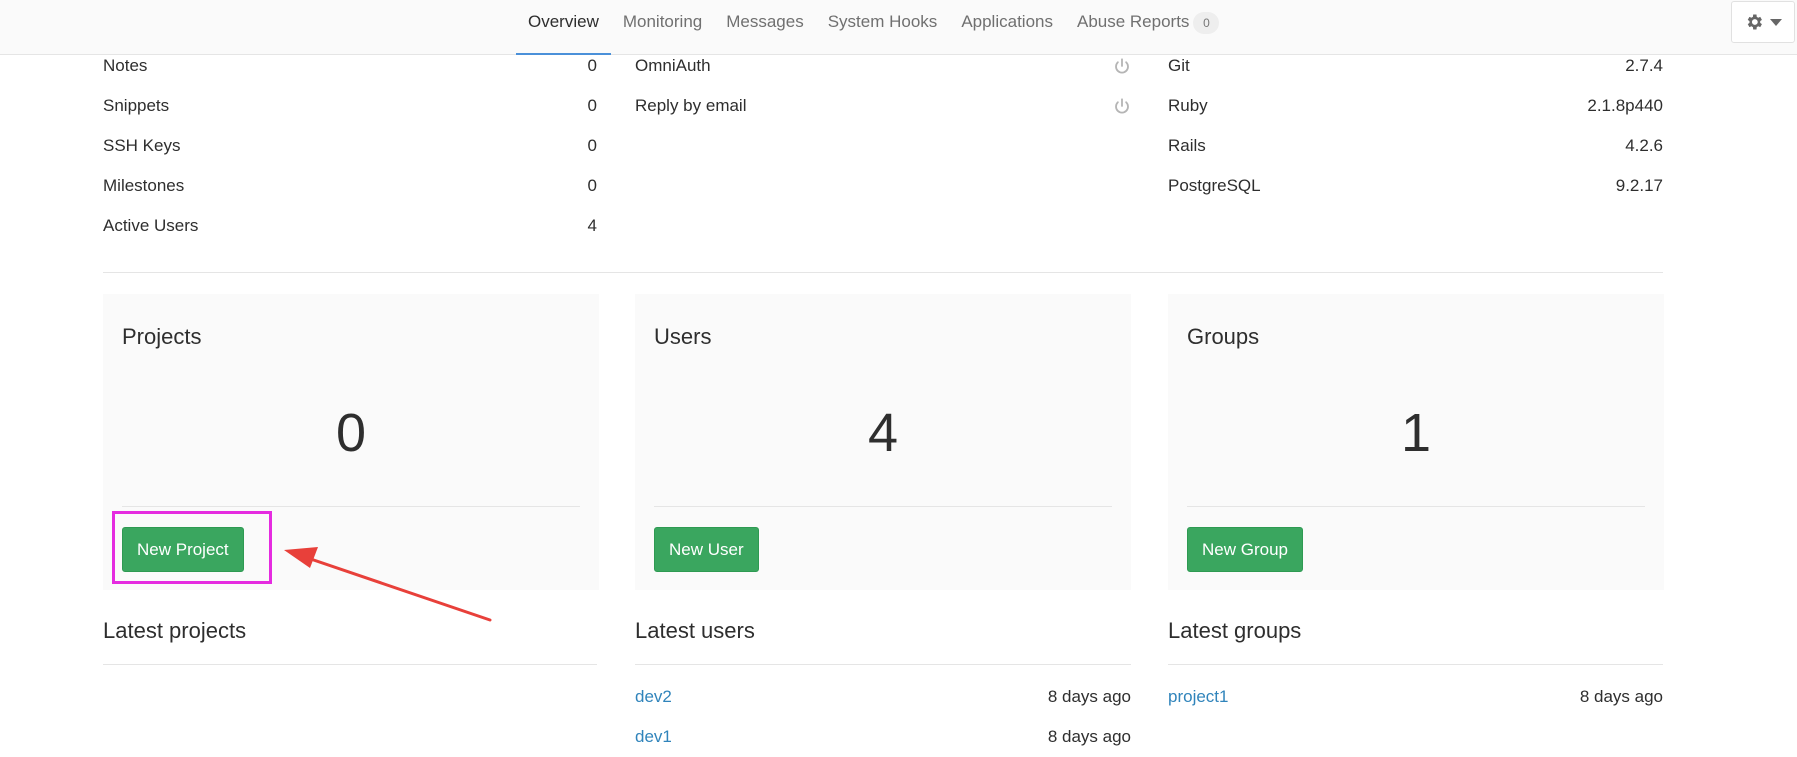  Describe the element at coordinates (350, 226) in the screenshot. I see `stat-row: Active Users 4` at that location.